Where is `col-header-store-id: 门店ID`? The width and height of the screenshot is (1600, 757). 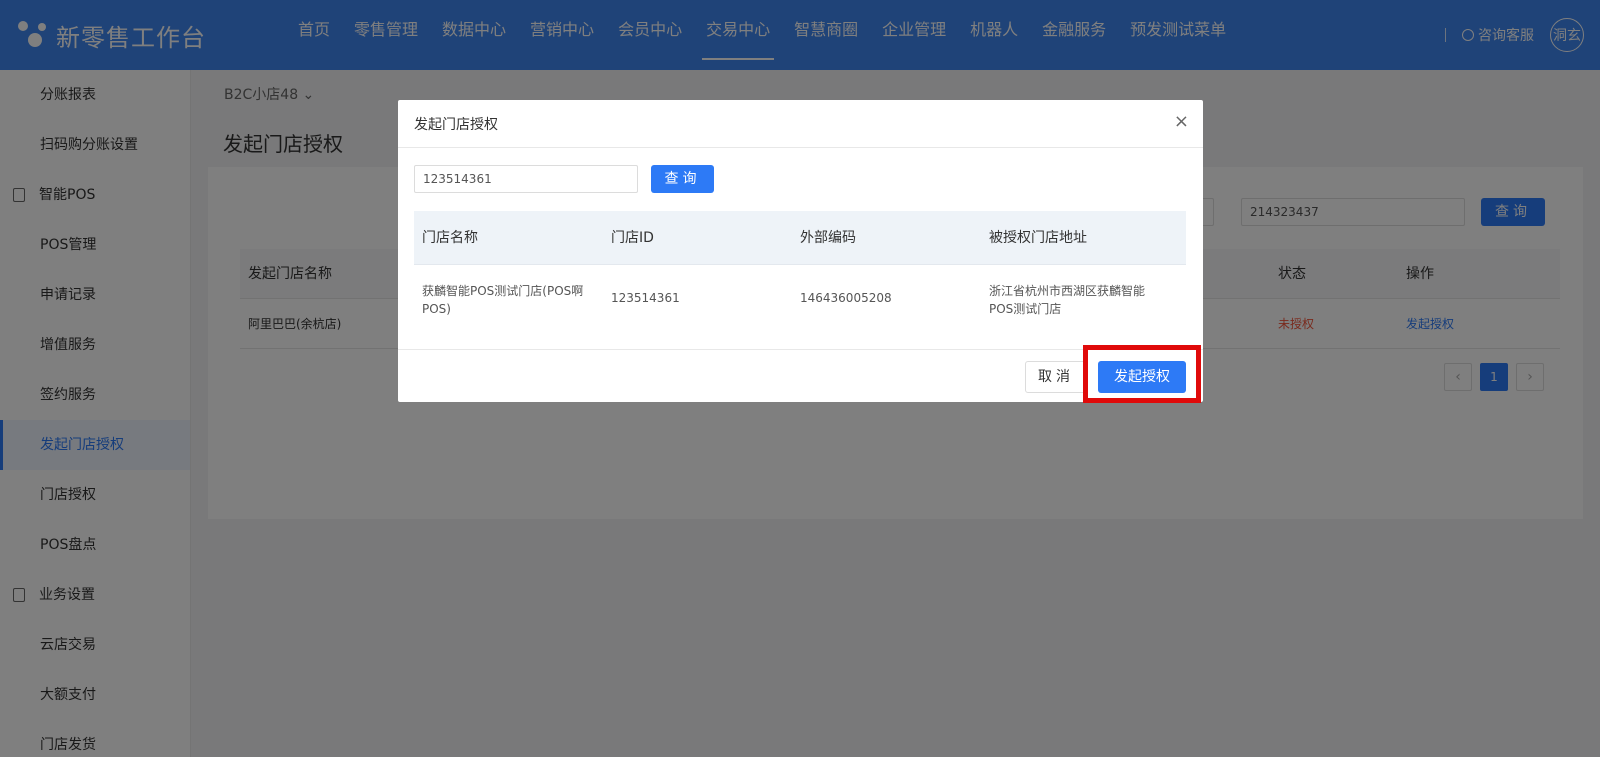 col-header-store-id: 门店ID is located at coordinates (632, 238).